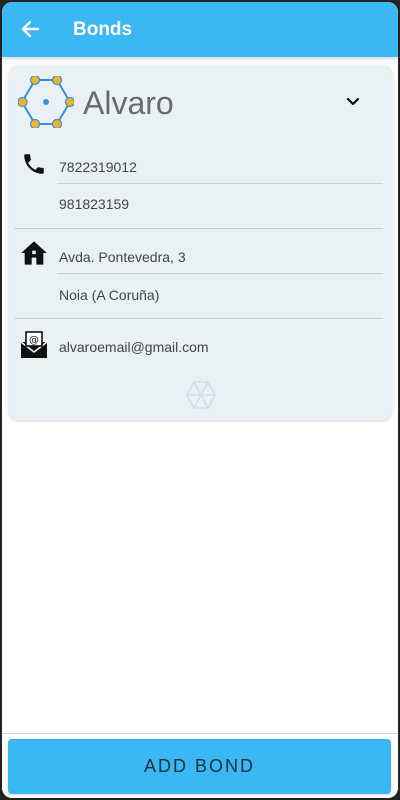 The image size is (400, 800). What do you see at coordinates (200, 104) in the screenshot?
I see `bond-card-header: Alvaro` at bounding box center [200, 104].